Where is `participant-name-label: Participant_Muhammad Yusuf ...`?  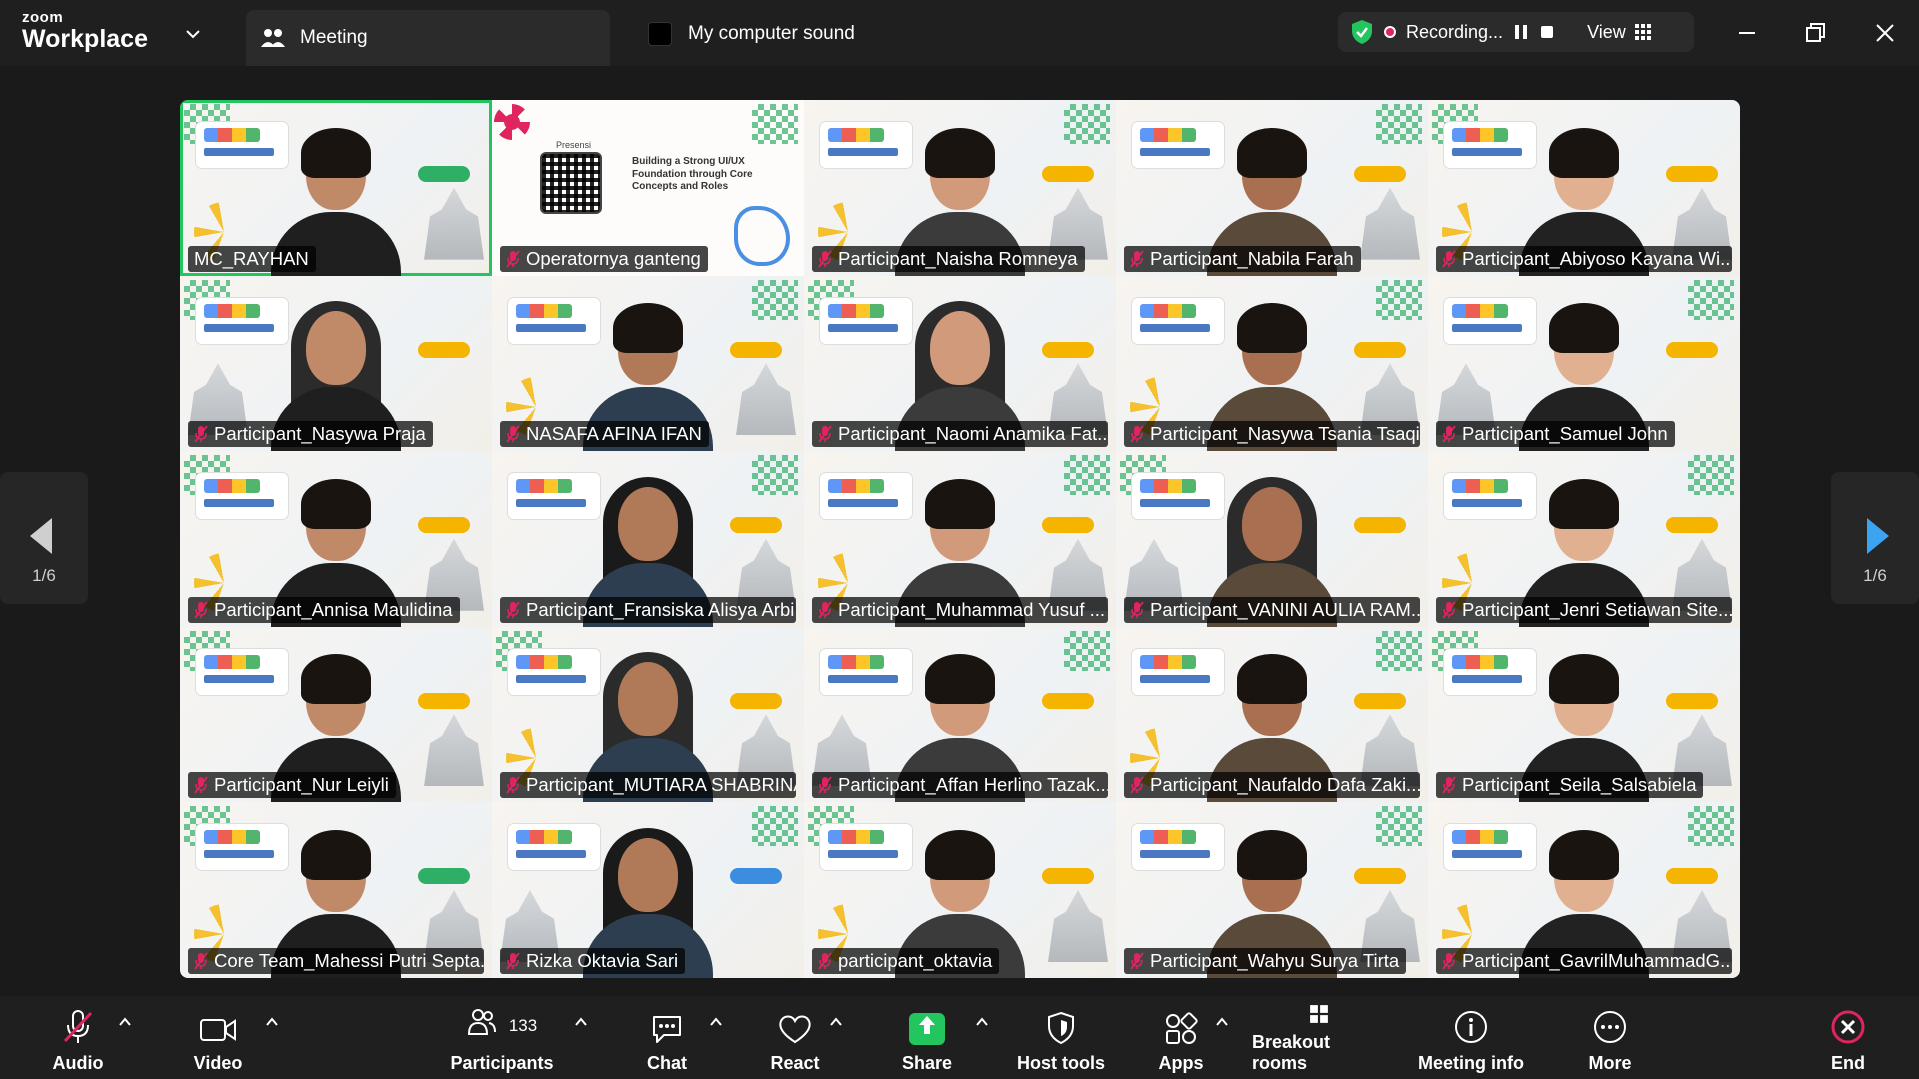 participant-name-label: Participant_Muhammad Yusuf ... is located at coordinates (960, 609).